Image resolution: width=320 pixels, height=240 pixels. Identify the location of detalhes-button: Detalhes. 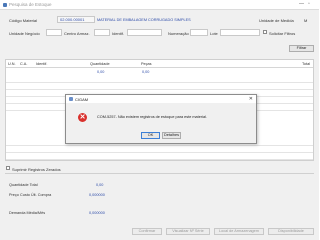
(171, 135).